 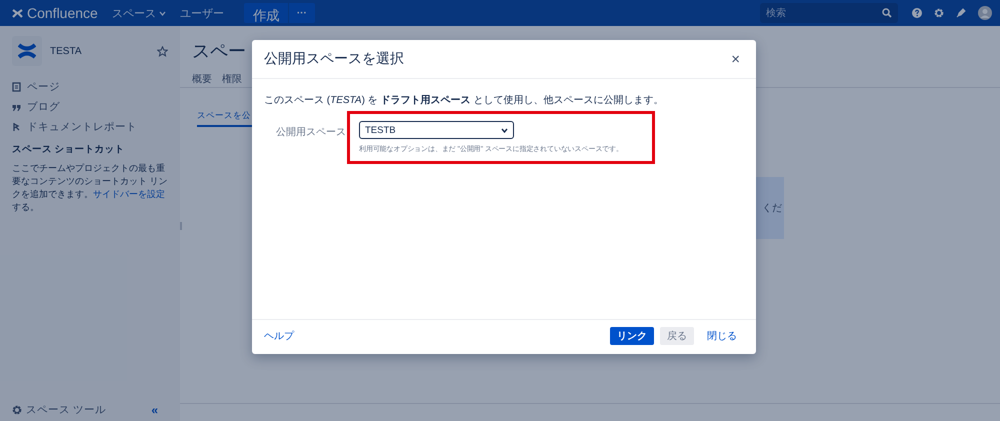 What do you see at coordinates (434, 336) in the screenshot?
I see `help-link: ヘルプ` at bounding box center [434, 336].